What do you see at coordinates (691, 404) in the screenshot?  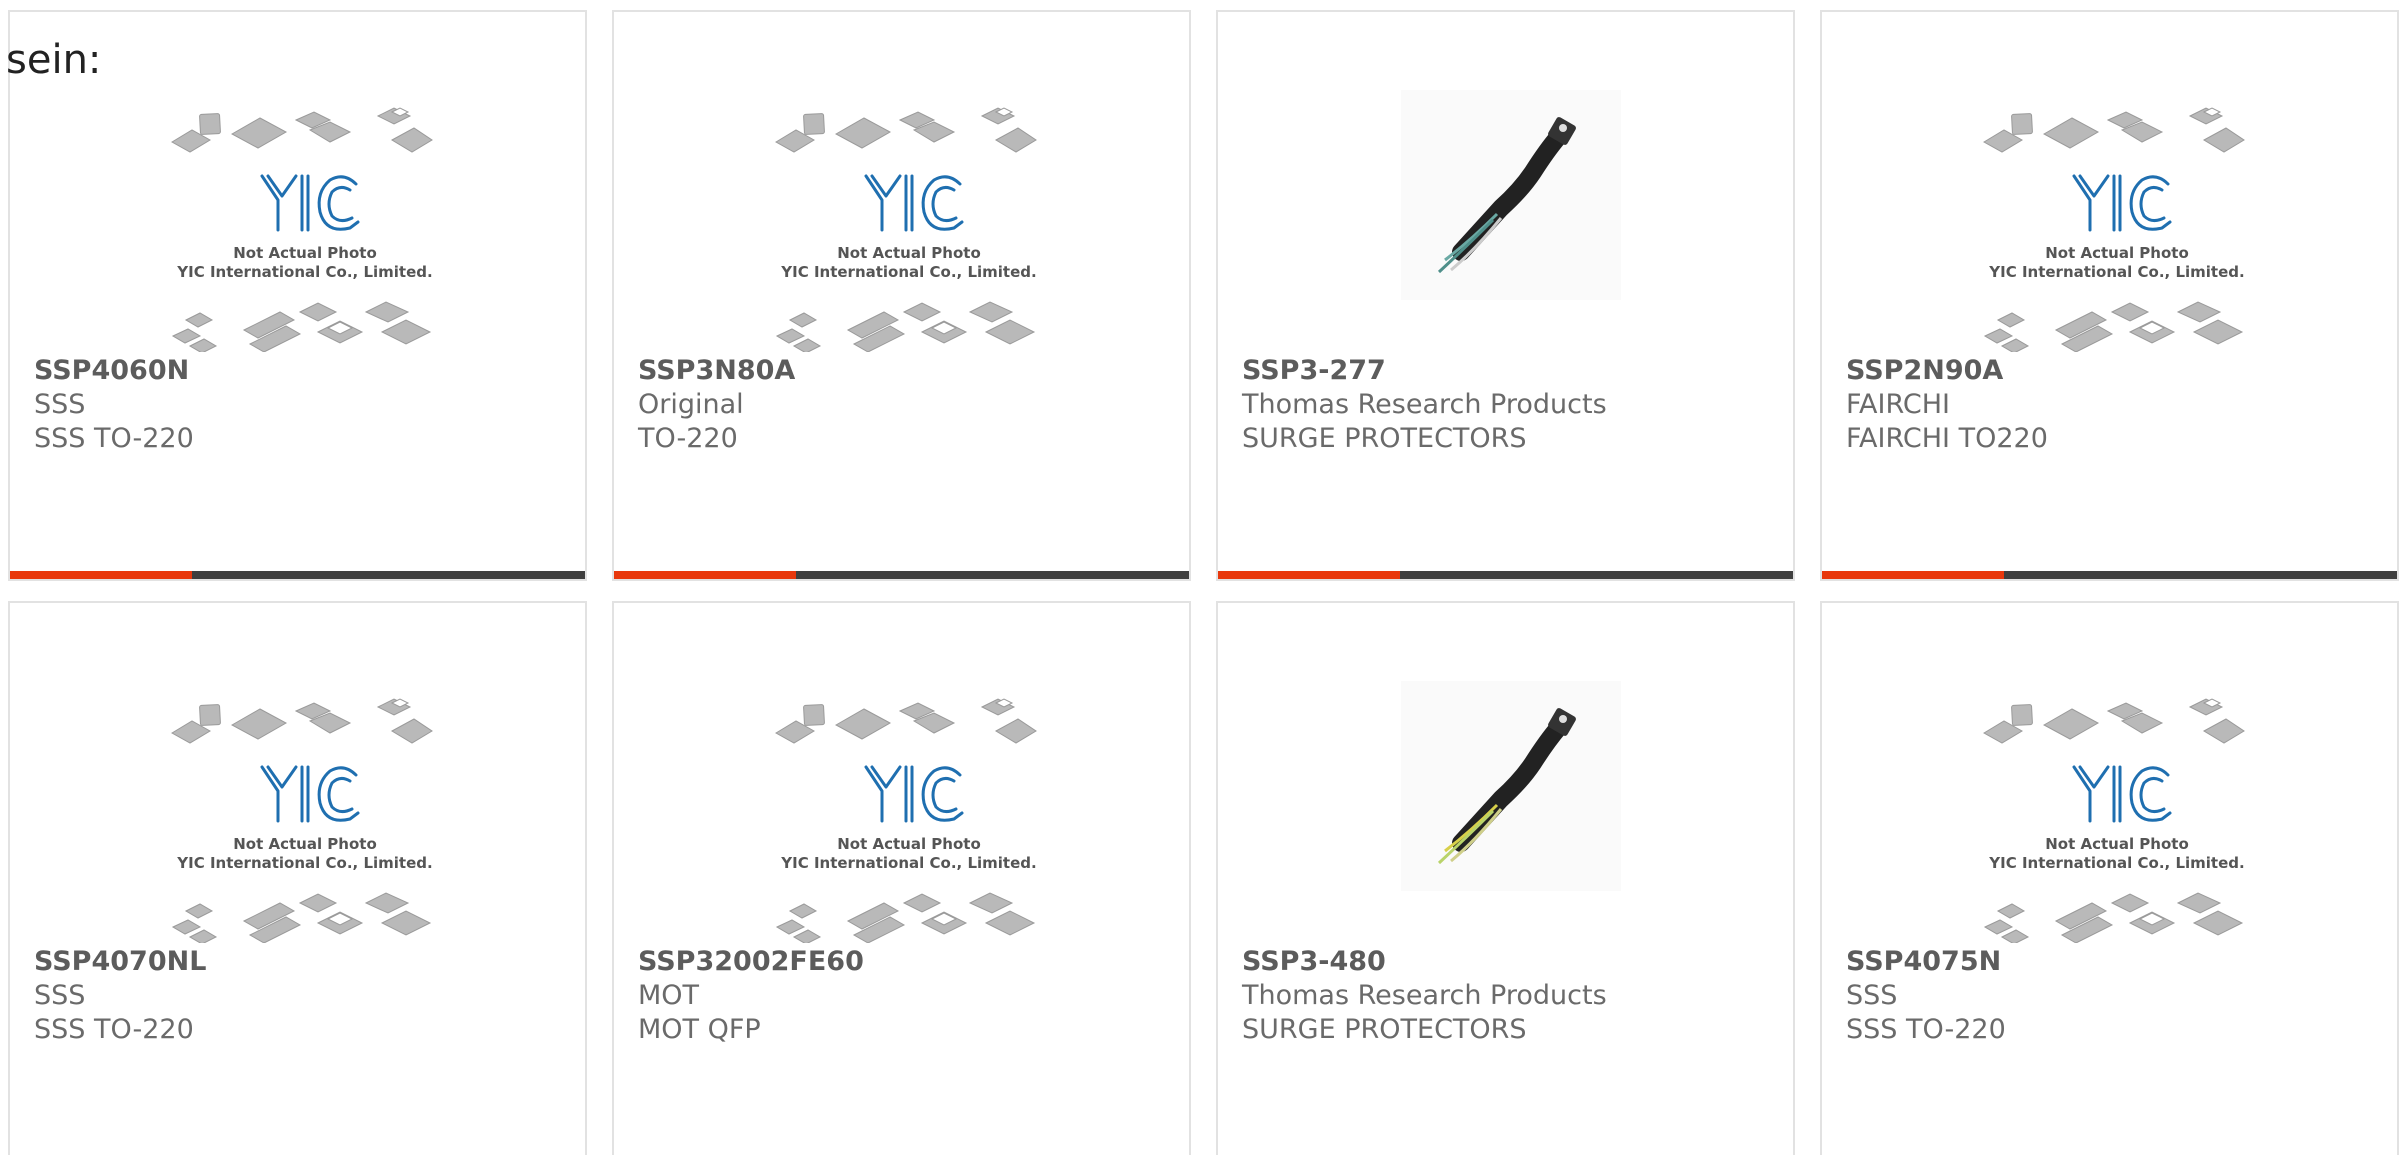 I see `manufacturer-label: Original` at bounding box center [691, 404].